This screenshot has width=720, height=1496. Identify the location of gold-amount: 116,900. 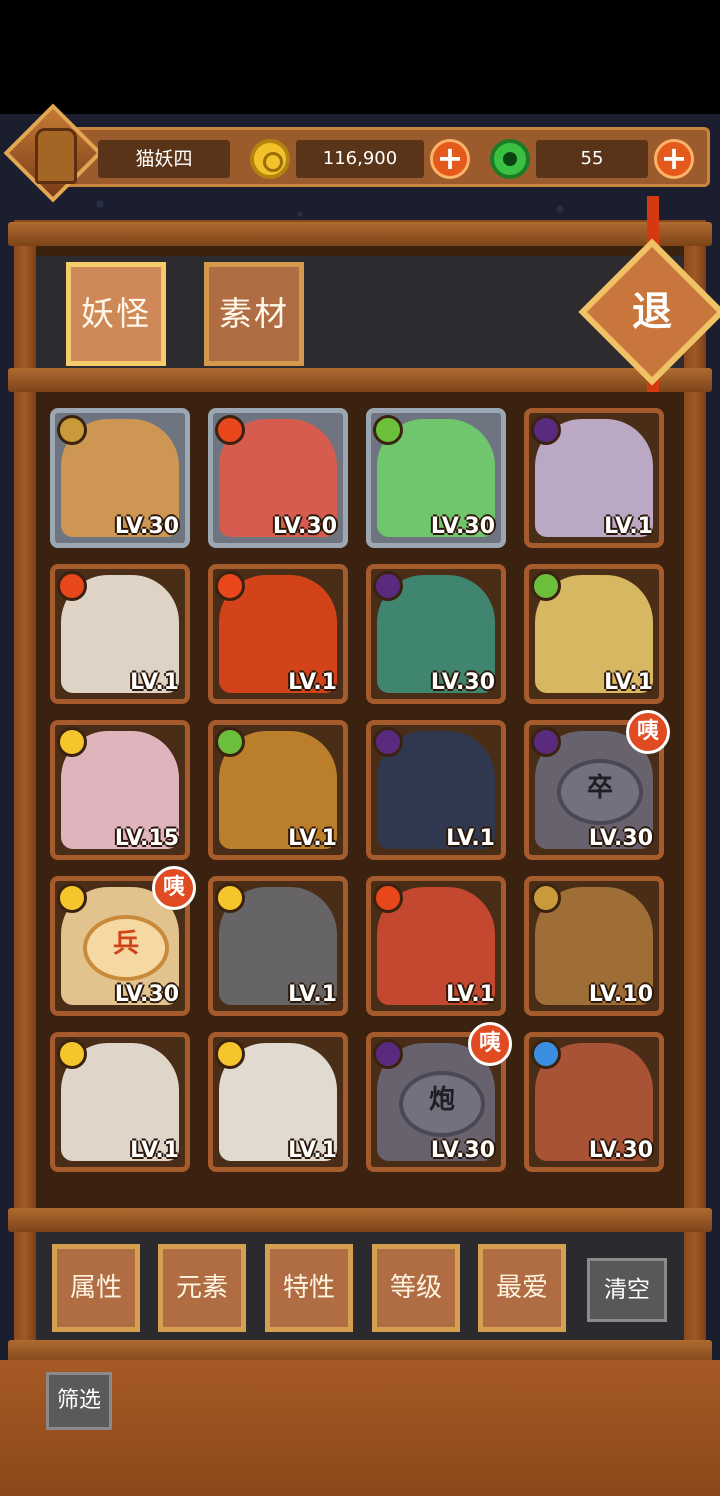
(360, 159).